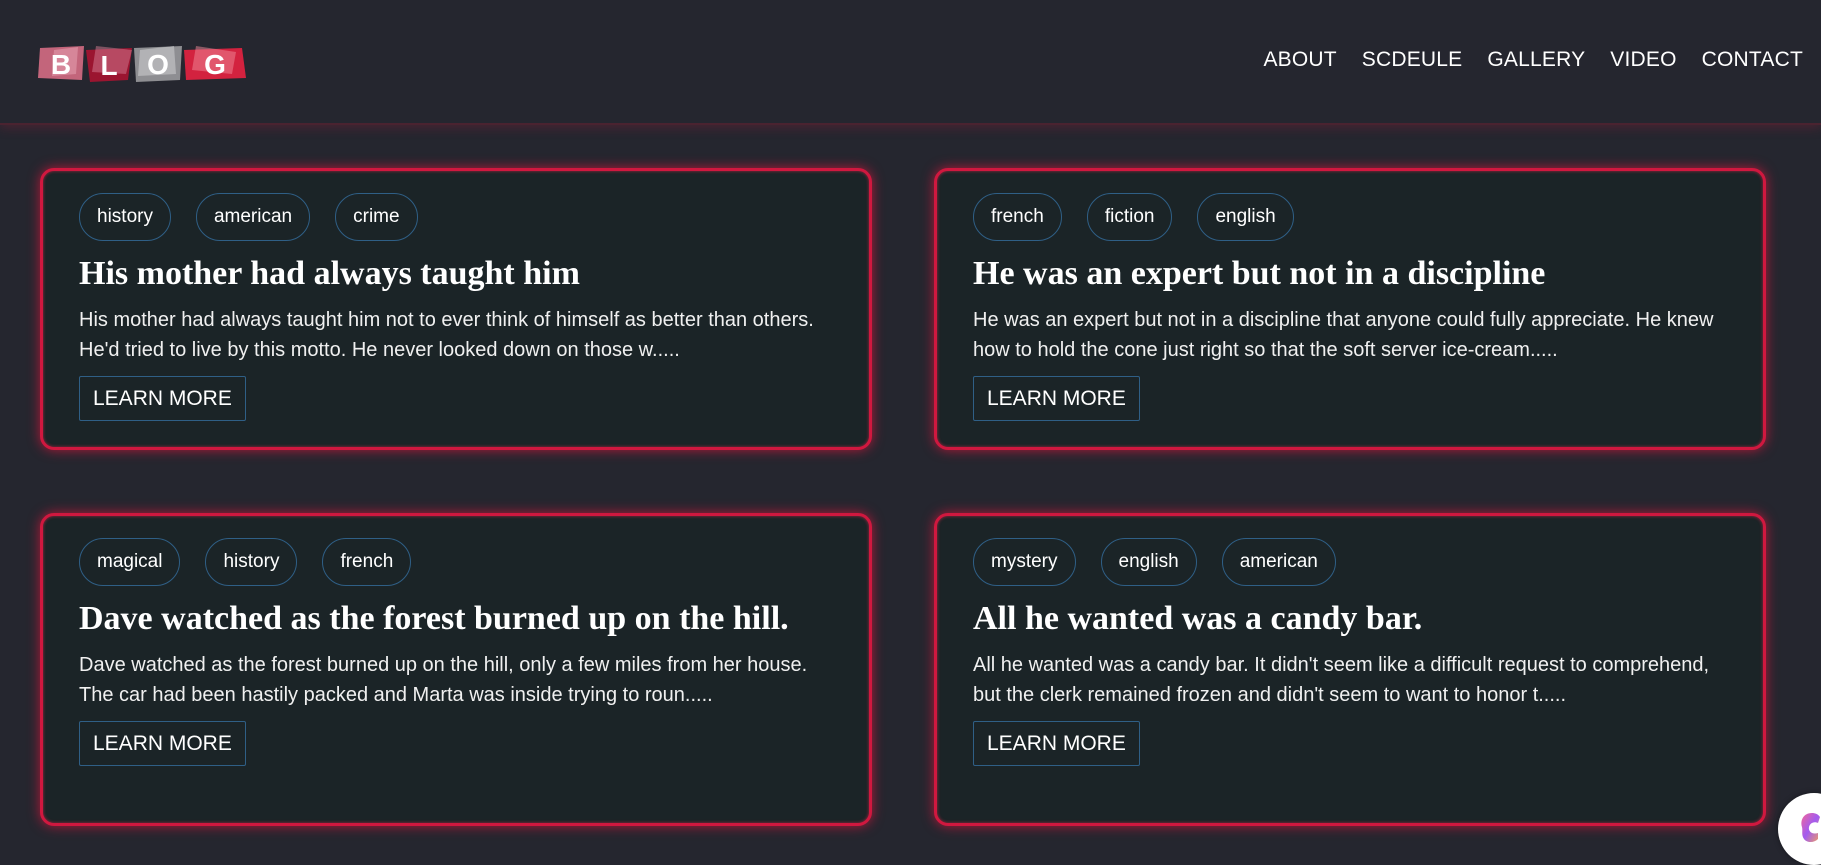  I want to click on tag-pill: crime, so click(376, 217).